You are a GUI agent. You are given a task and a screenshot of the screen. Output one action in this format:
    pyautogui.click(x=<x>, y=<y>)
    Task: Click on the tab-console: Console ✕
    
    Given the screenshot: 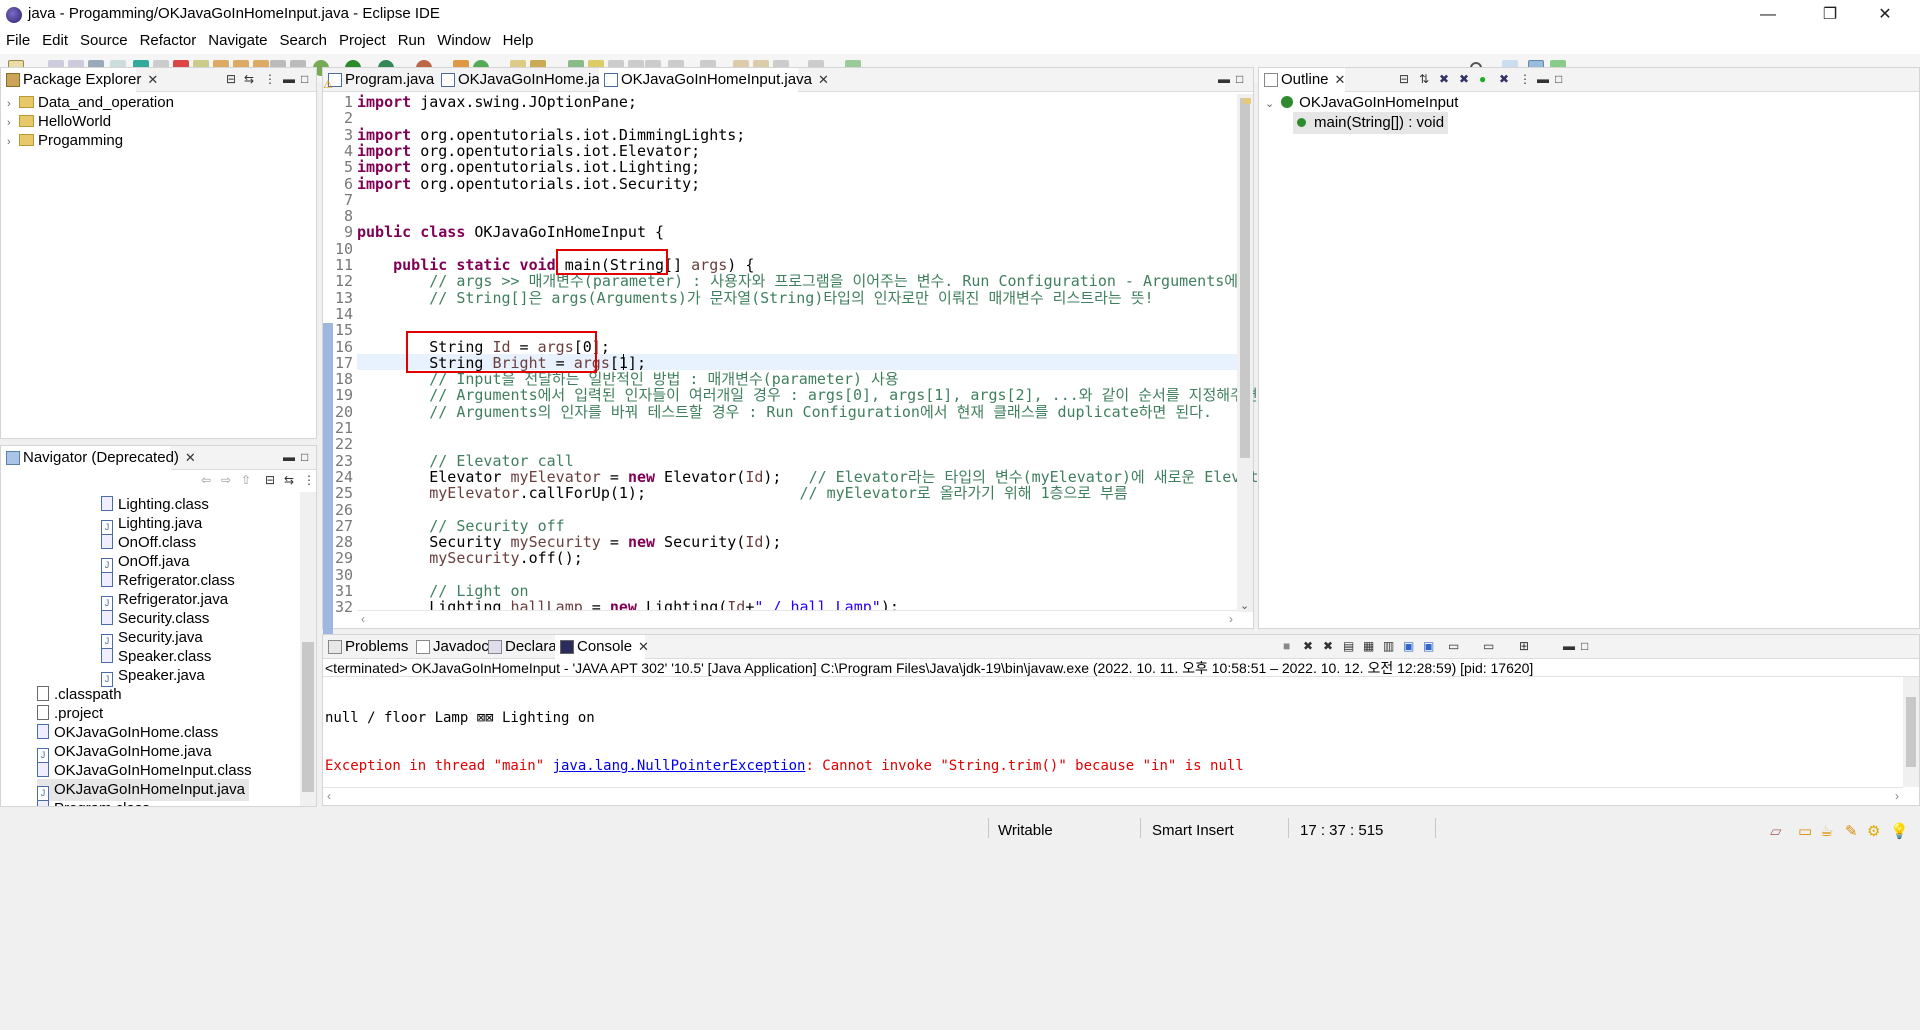 What is the action you would take?
    pyautogui.click(x=602, y=647)
    